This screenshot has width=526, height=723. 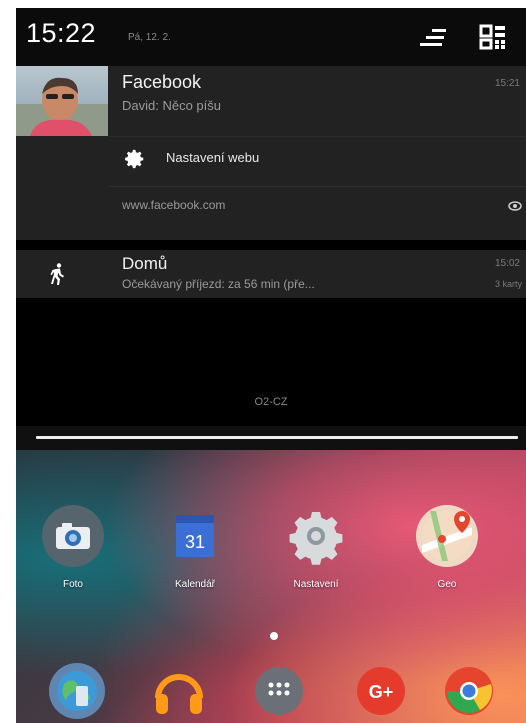 What do you see at coordinates (317, 160) in the screenshot?
I see `site-settings-button: Nastavení webu` at bounding box center [317, 160].